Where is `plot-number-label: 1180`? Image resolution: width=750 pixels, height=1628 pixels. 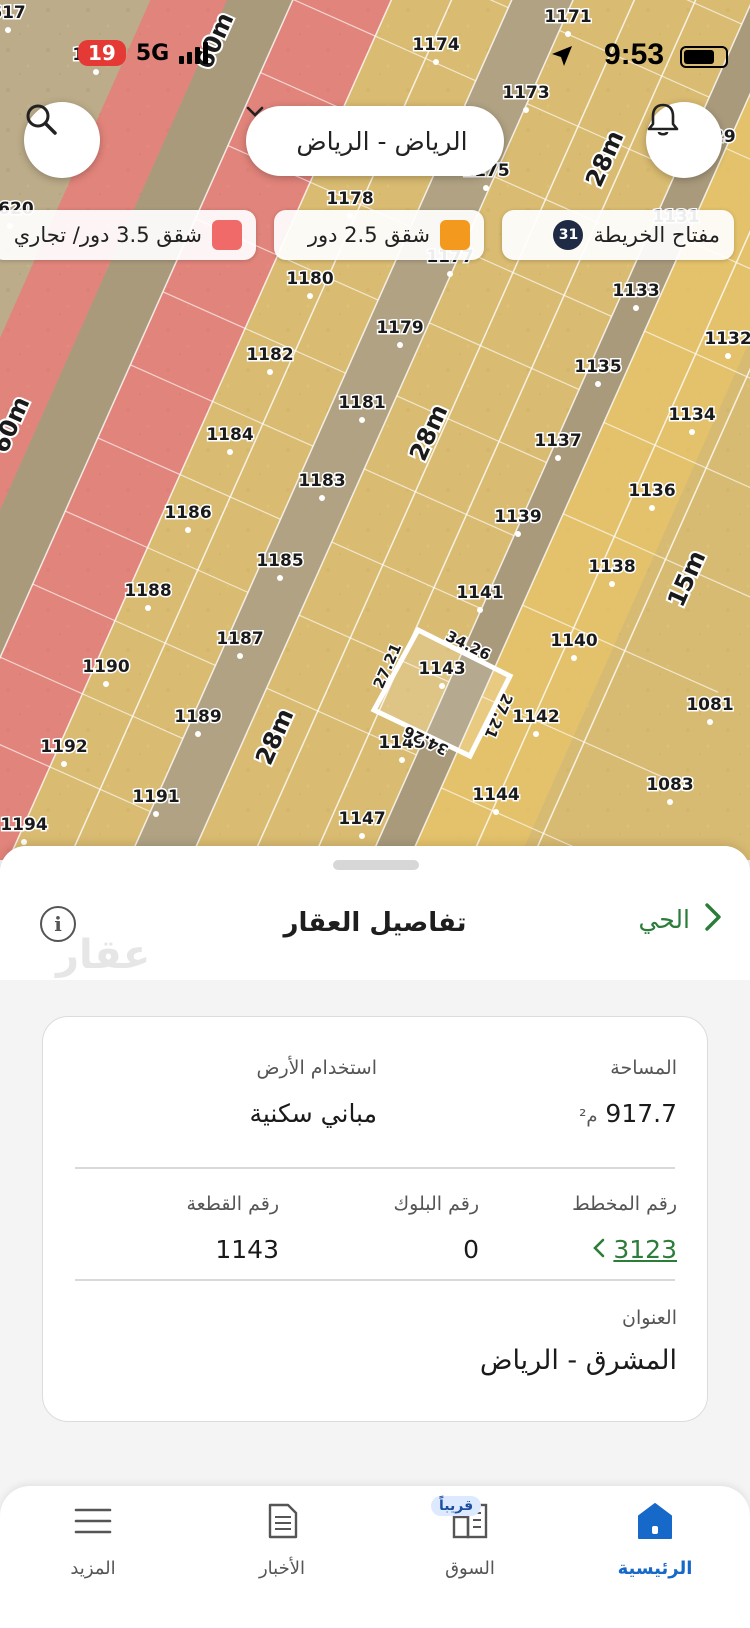
plot-number-label: 1180 is located at coordinates (310, 279).